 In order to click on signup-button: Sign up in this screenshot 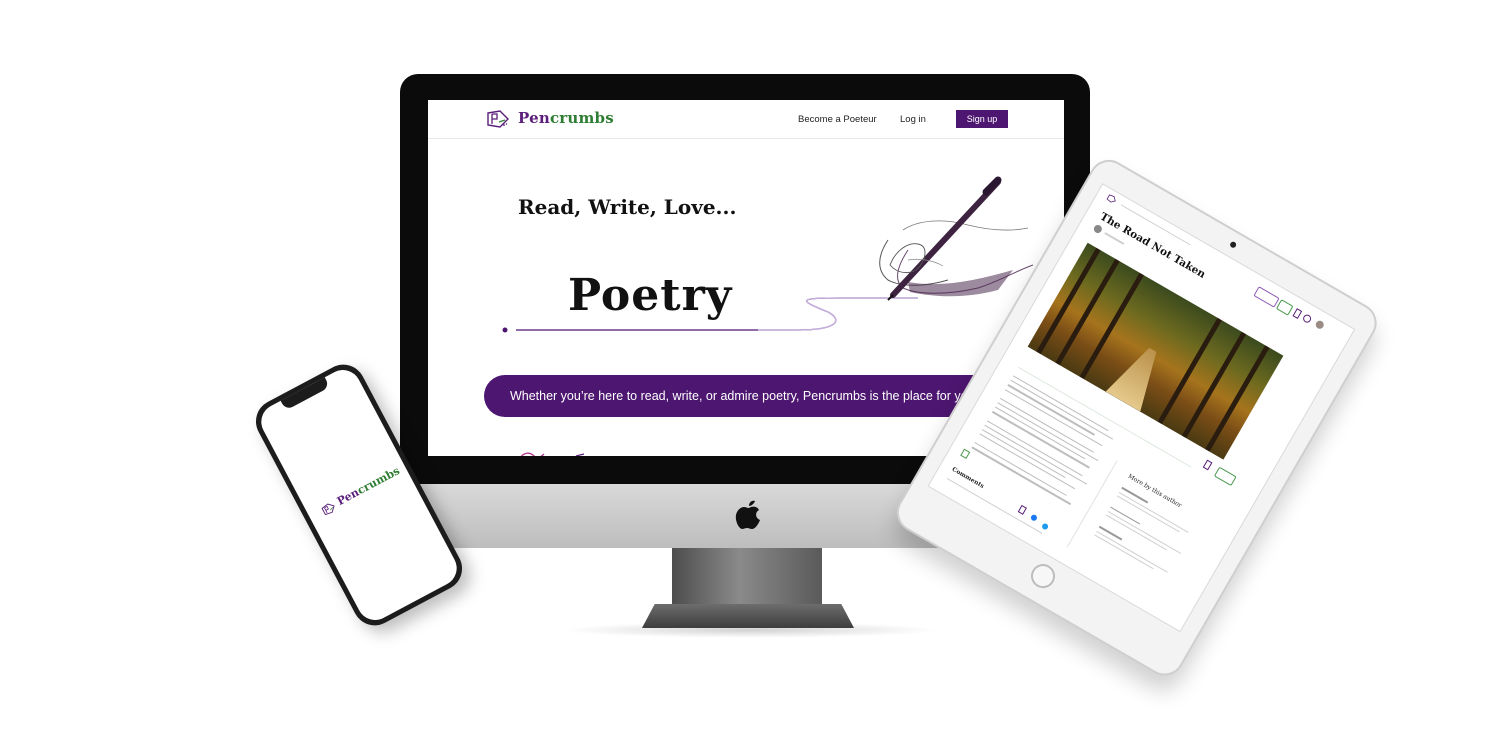, I will do `click(982, 119)`.